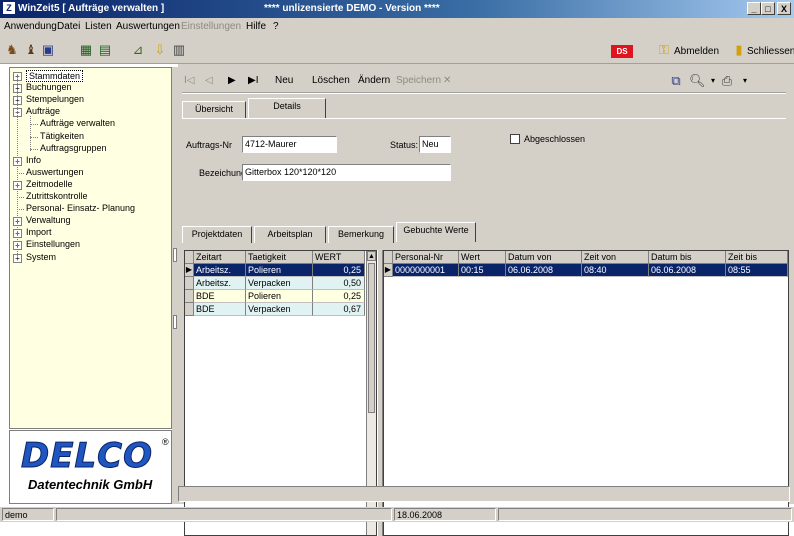 The width and height of the screenshot is (794, 536). Describe the element at coordinates (515, 139) in the screenshot. I see `abgeschlossen-checkbox` at that location.